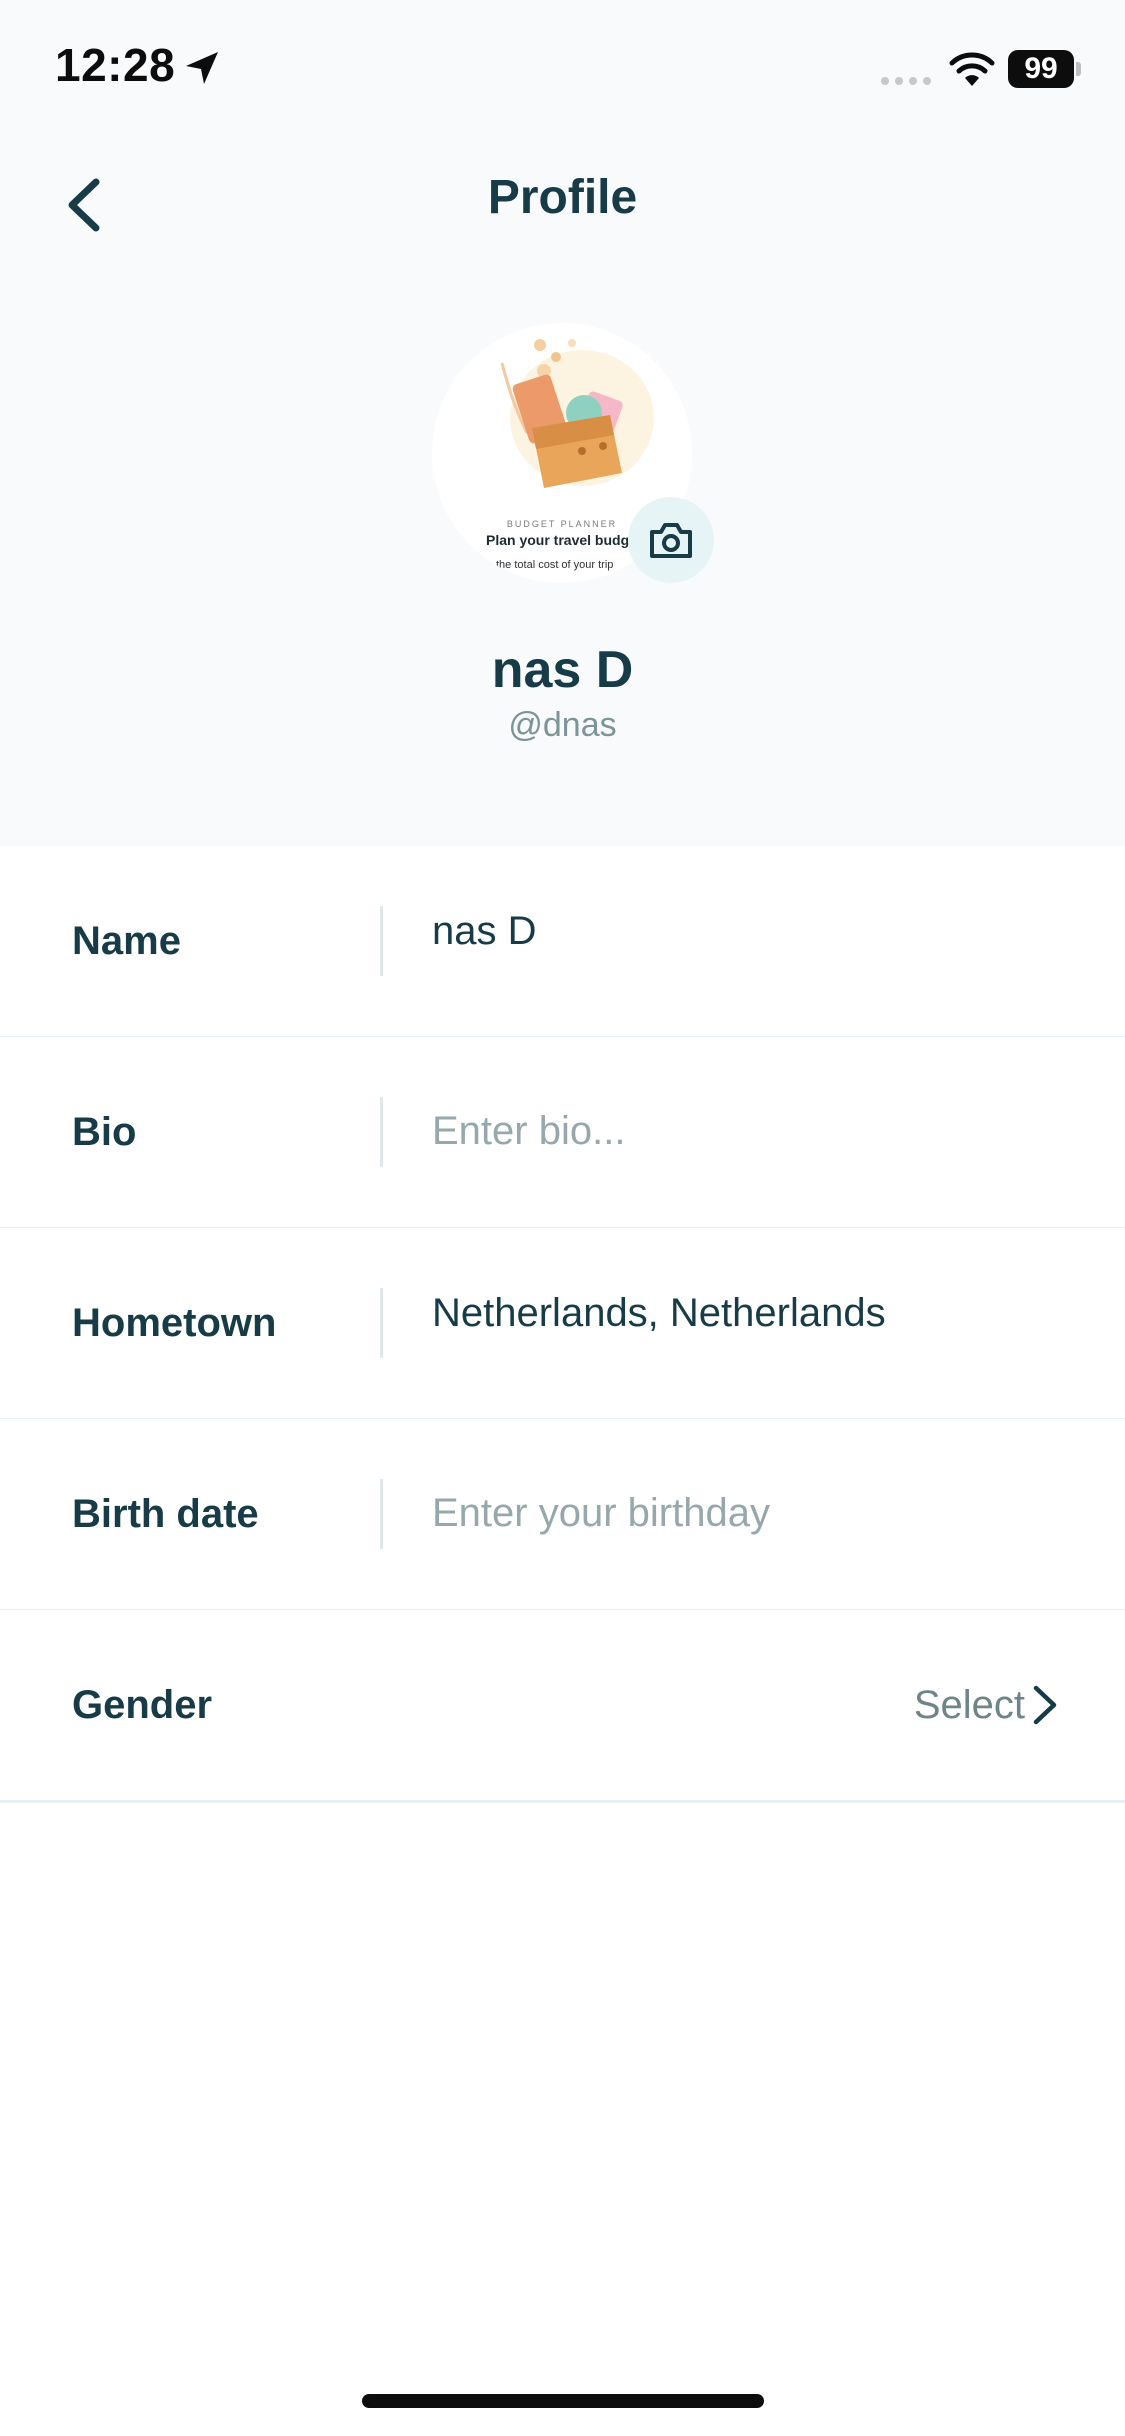 This screenshot has width=1125, height=2436. I want to click on battery-icon: 99, so click(1044, 69).